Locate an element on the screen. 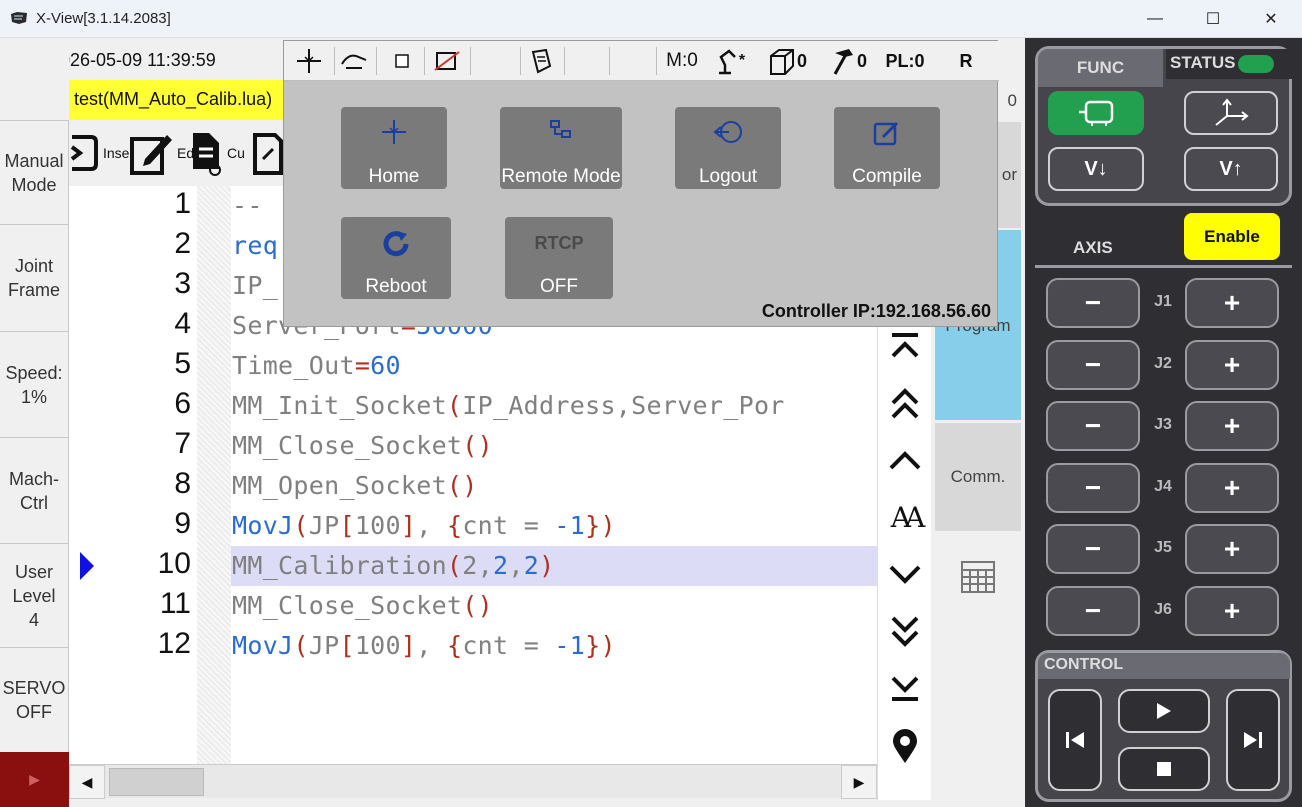 The width and height of the screenshot is (1302, 807). page-up-button is located at coordinates (905, 403).